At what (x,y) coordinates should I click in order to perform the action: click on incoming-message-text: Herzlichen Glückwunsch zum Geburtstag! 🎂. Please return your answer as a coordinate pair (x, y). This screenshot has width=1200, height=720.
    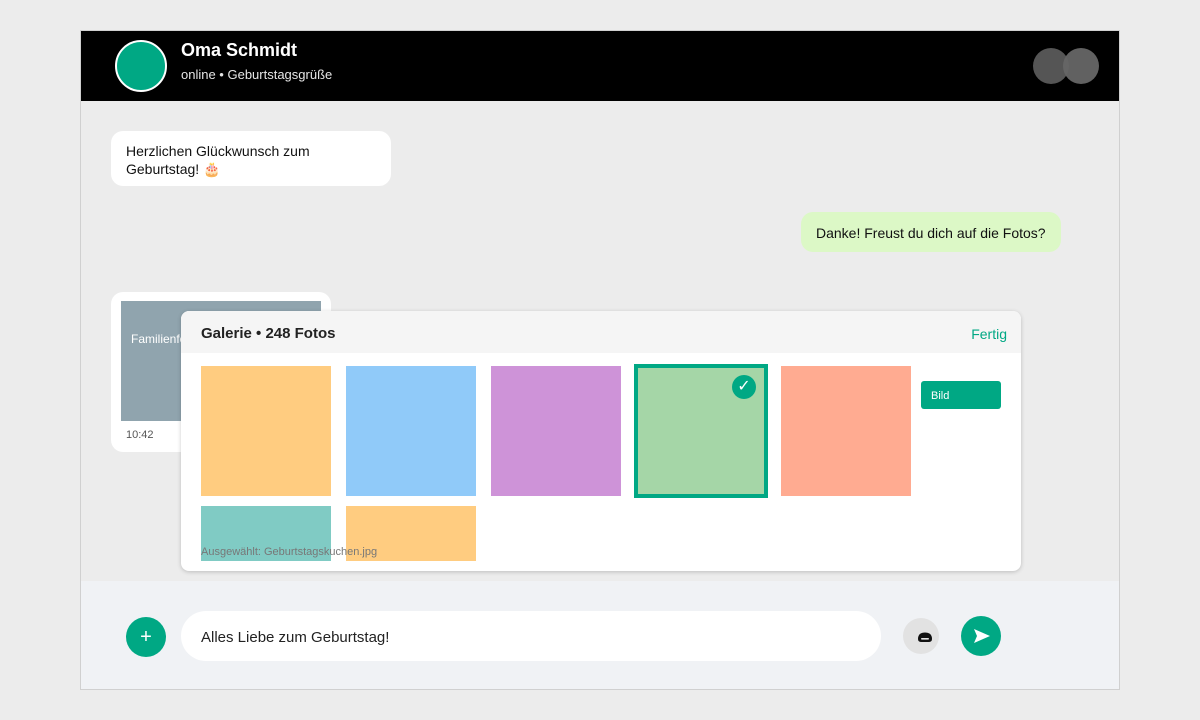
    Looking at the image, I should click on (218, 160).